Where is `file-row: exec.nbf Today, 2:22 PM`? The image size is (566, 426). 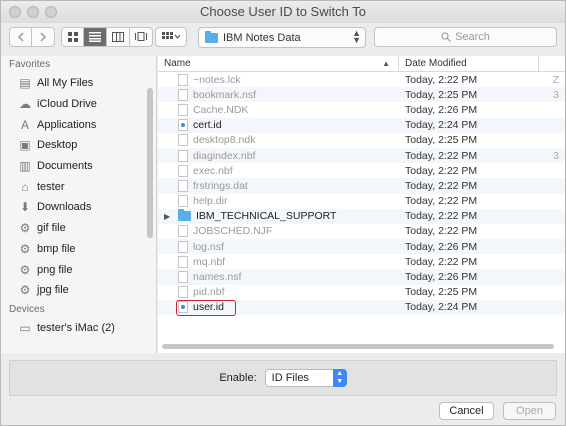 file-row: exec.nbf Today, 2:22 PM is located at coordinates (361, 170).